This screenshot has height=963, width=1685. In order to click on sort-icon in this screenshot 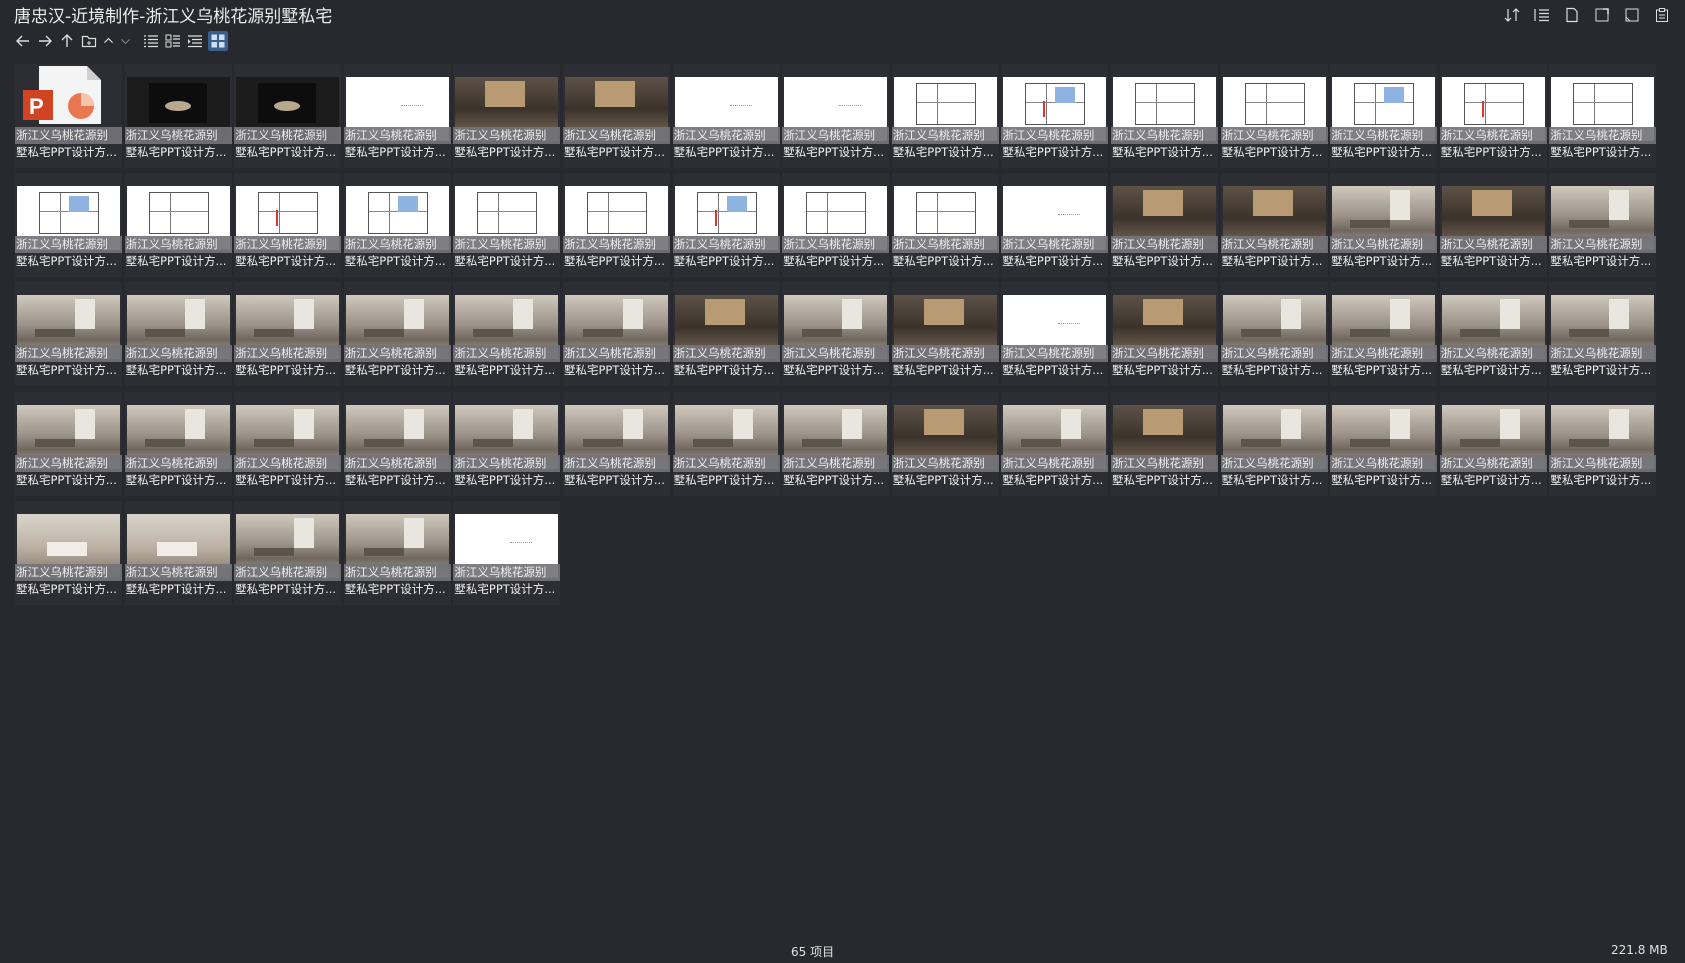, I will do `click(1512, 15)`.